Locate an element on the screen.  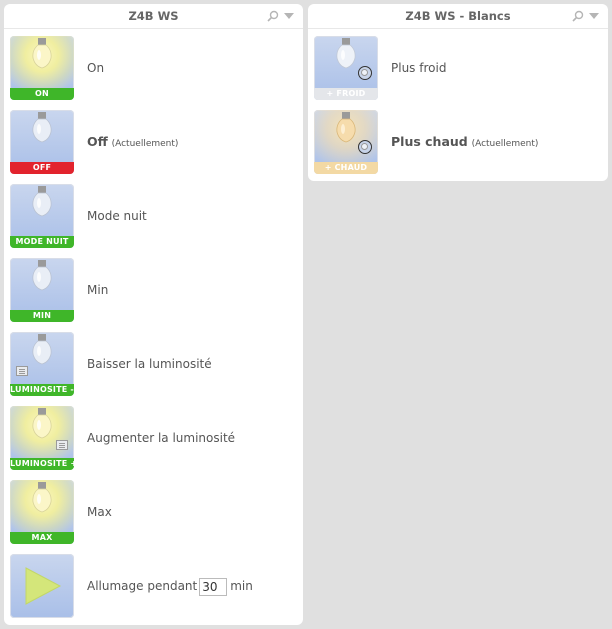
panel-header: Z4B WS - Blancs is located at coordinates (458, 16).